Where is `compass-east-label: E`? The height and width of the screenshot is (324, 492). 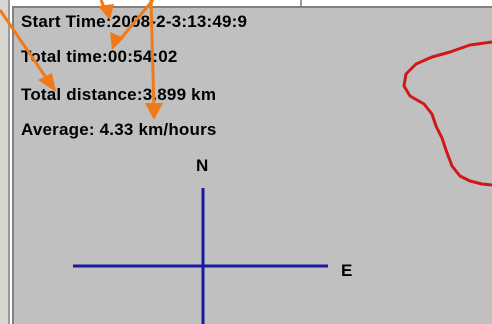 compass-east-label: E is located at coordinates (347, 270).